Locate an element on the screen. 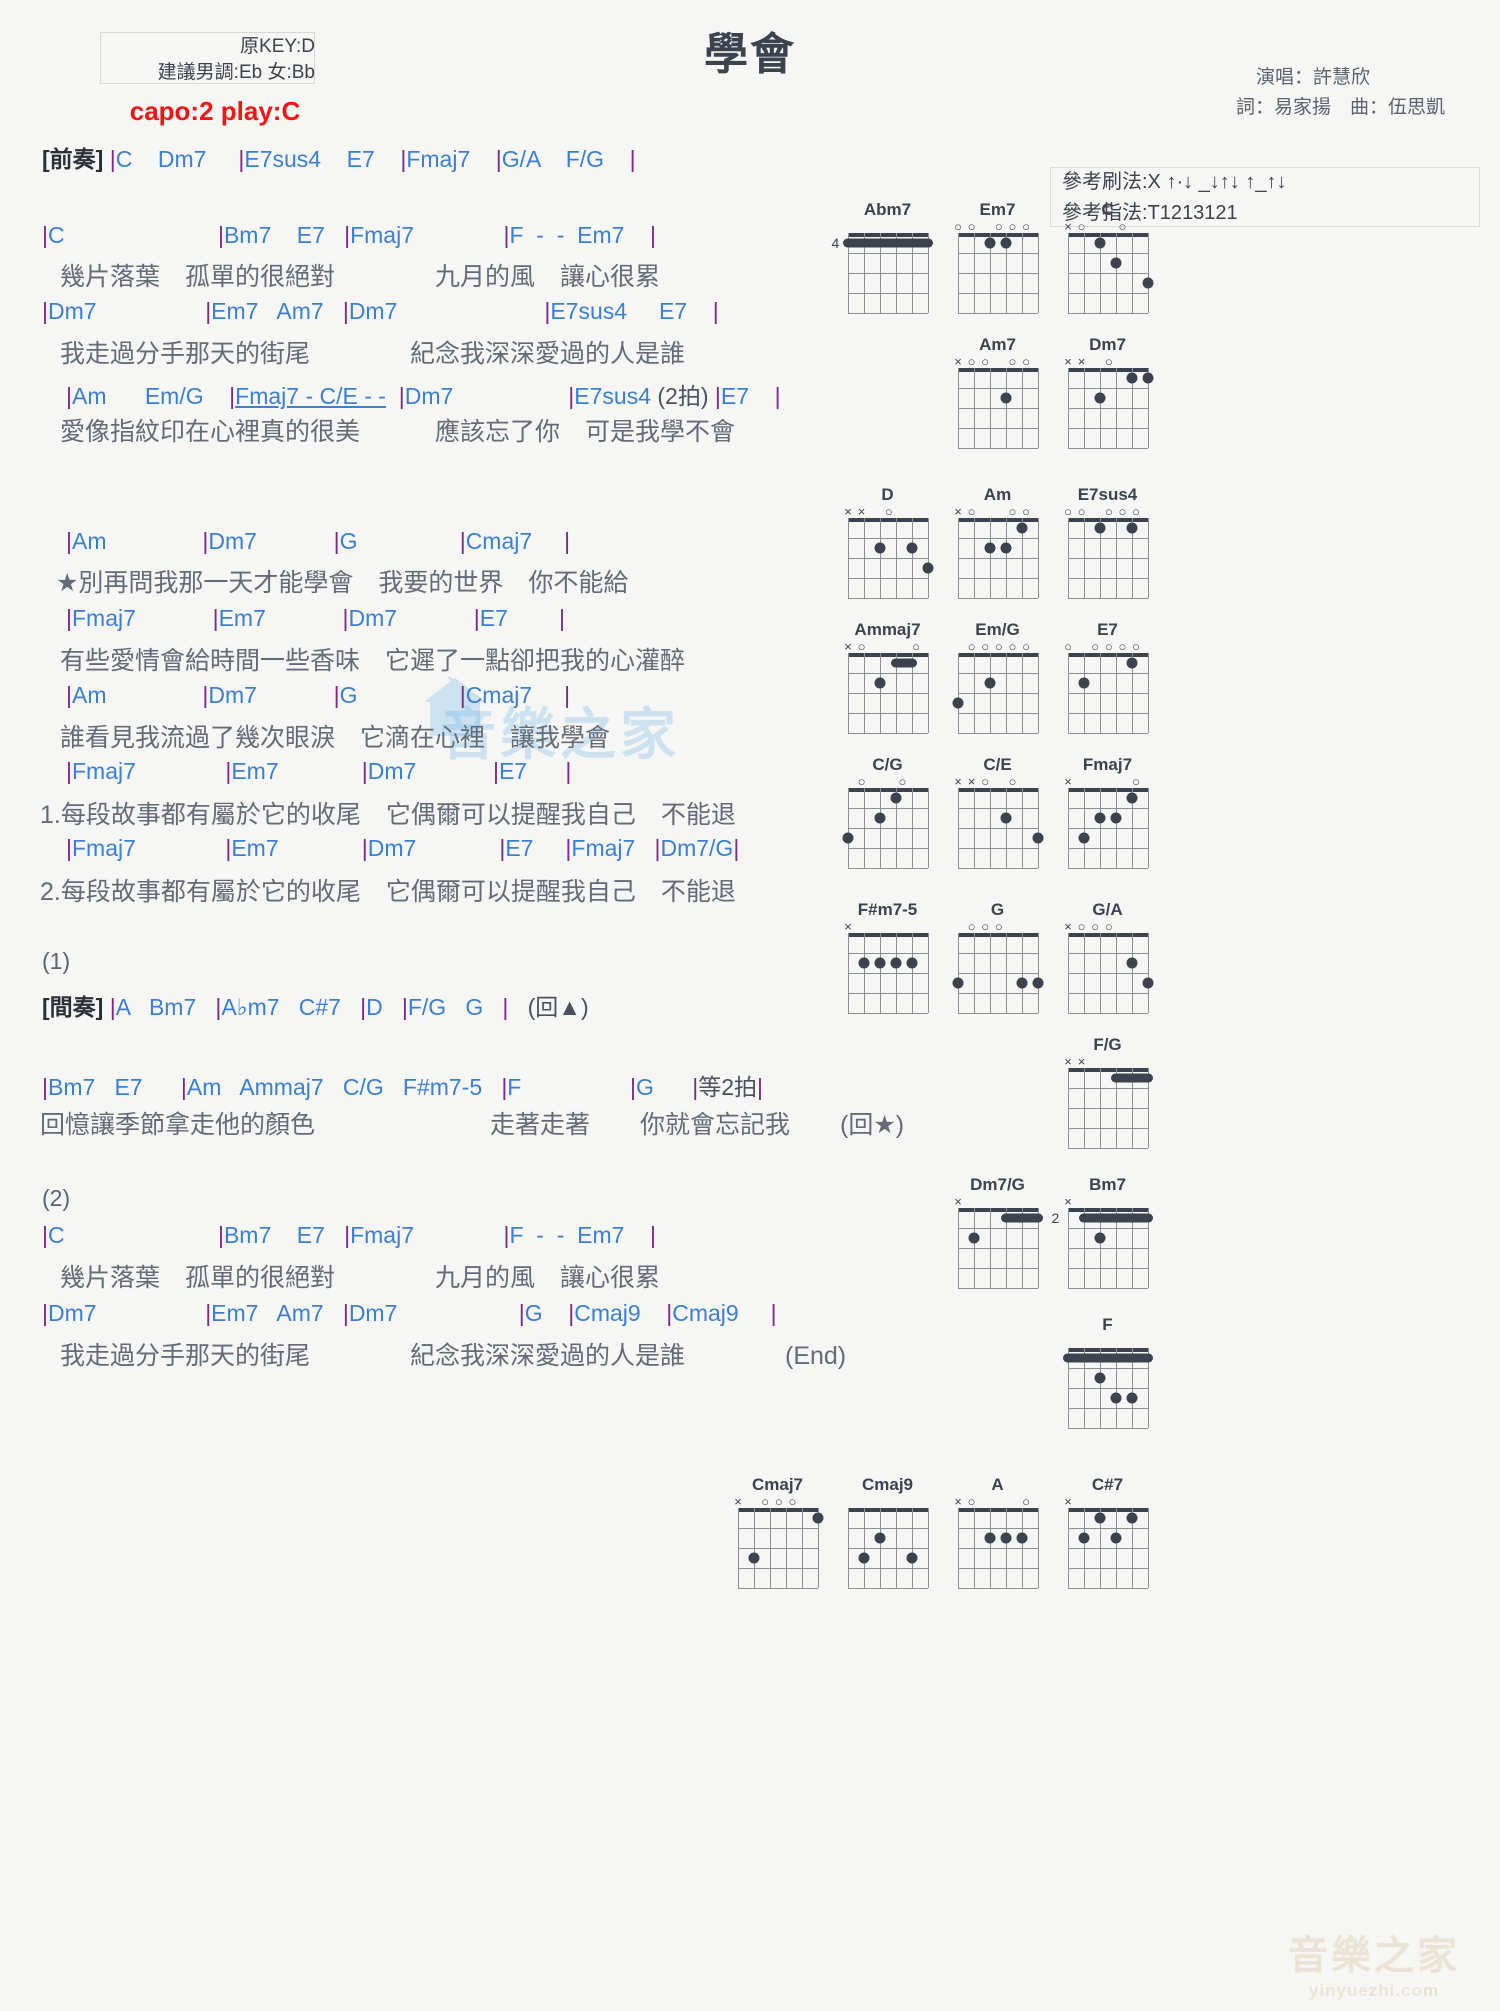 The image size is (1500, 2011). lyric-line-ch1l1: ★別再問我那一天才能學會 我要的世界 你不能給 is located at coordinates (342, 583).